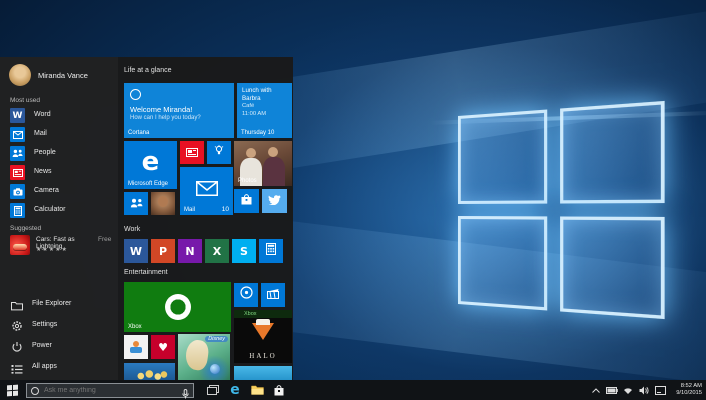  What do you see at coordinates (271, 251) in the screenshot?
I see `calculator-tile` at bounding box center [271, 251].